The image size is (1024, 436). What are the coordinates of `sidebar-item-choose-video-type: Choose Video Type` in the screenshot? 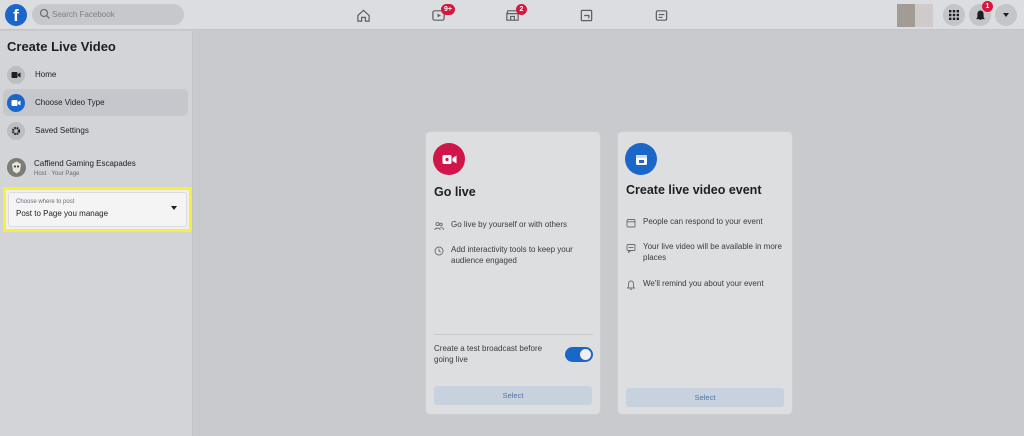 It's located at (95, 102).